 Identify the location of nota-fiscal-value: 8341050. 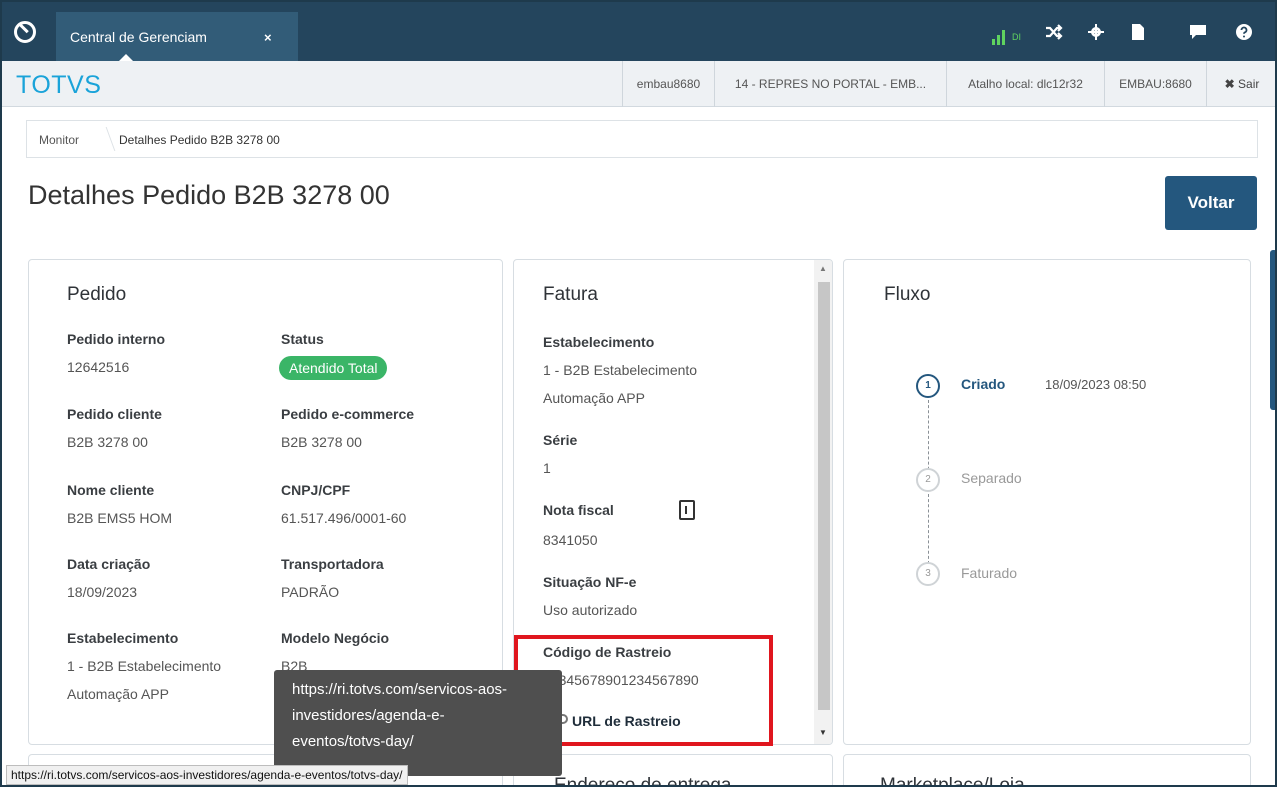
(570, 540).